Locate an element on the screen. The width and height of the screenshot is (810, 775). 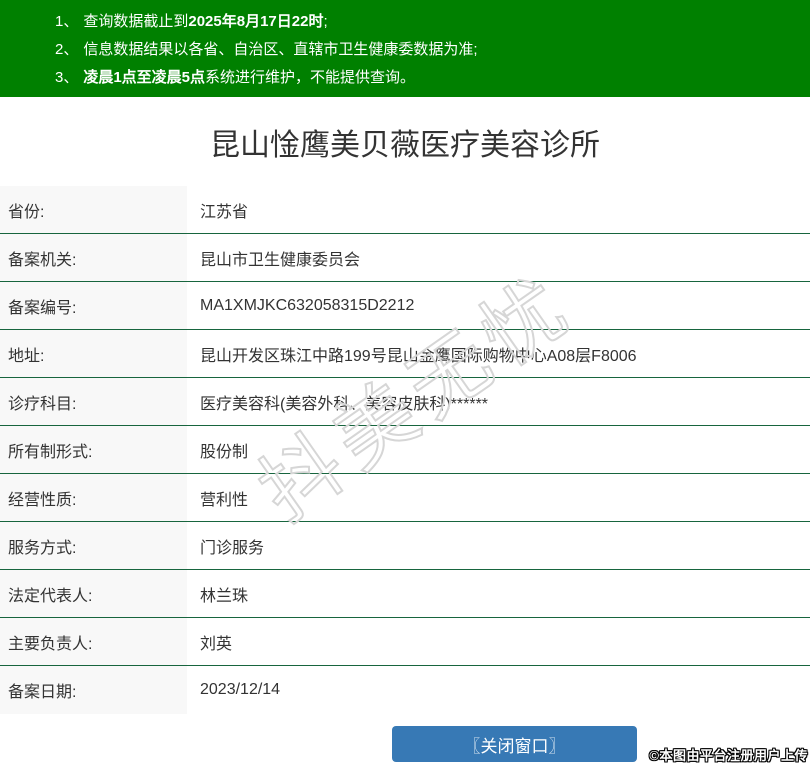
table-row: 省份: 江苏省 is located at coordinates (405, 210).